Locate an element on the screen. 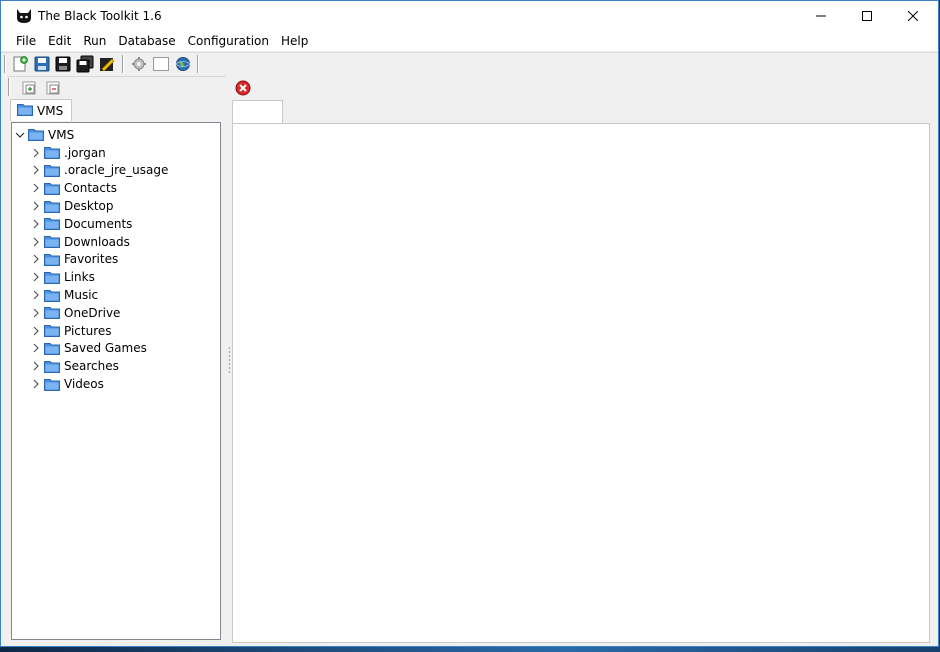 Image resolution: width=940 pixels, height=652 pixels. tree-root: VMS is located at coordinates (116, 135).